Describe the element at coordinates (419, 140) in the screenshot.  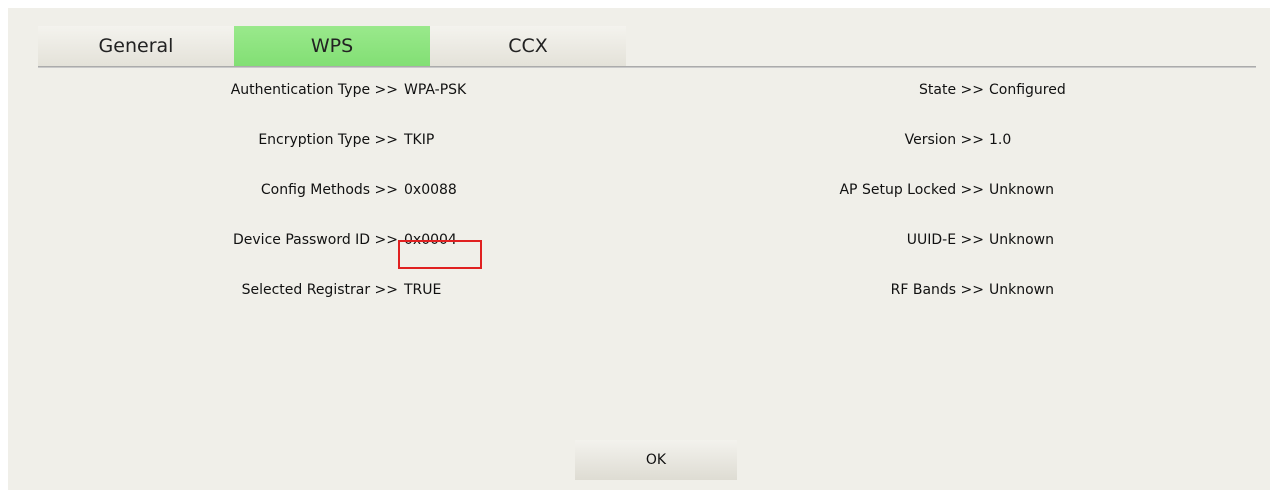
I see `field-value: TKIP` at that location.